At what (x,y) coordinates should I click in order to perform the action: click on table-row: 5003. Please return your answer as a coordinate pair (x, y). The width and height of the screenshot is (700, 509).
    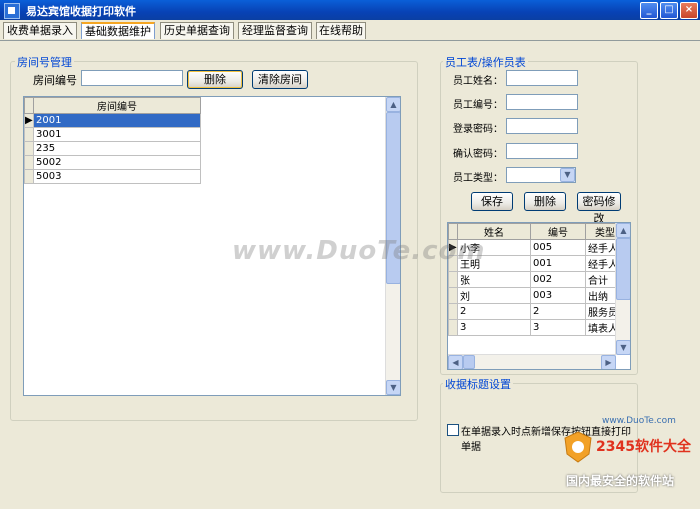
    Looking at the image, I should click on (112, 176).